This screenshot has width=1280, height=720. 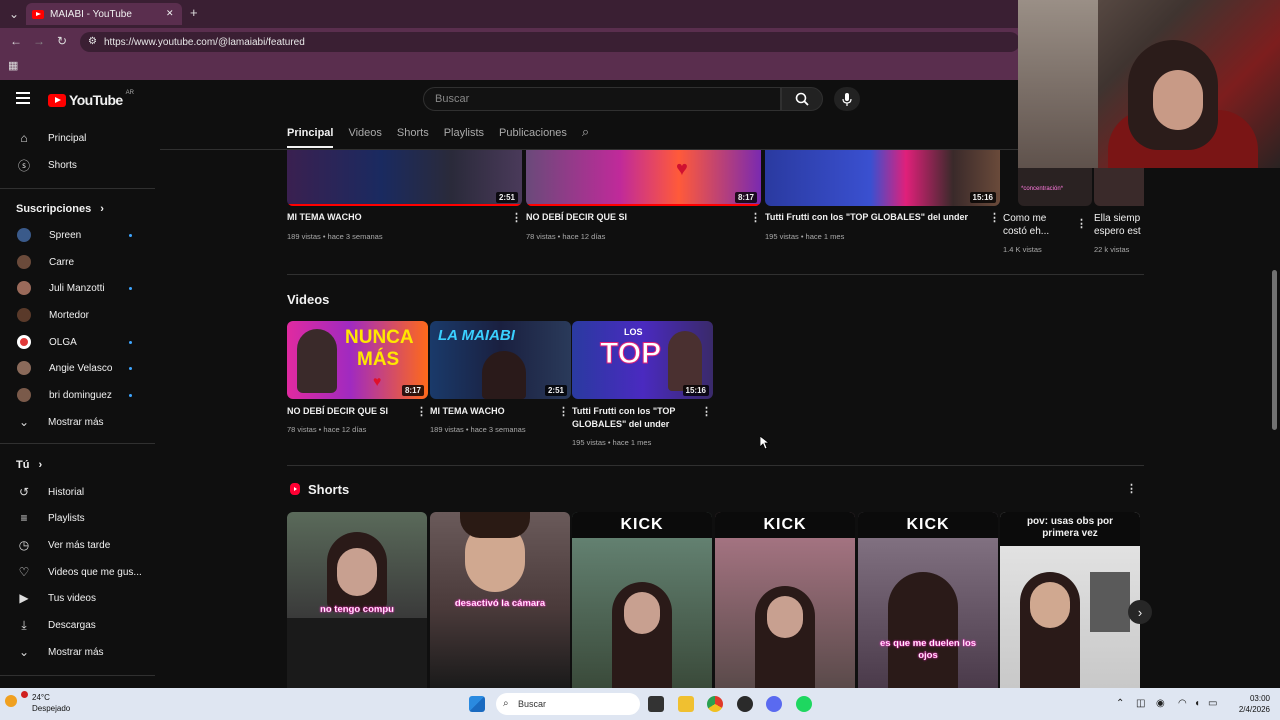 What do you see at coordinates (847, 99) in the screenshot?
I see `voice-search-button` at bounding box center [847, 99].